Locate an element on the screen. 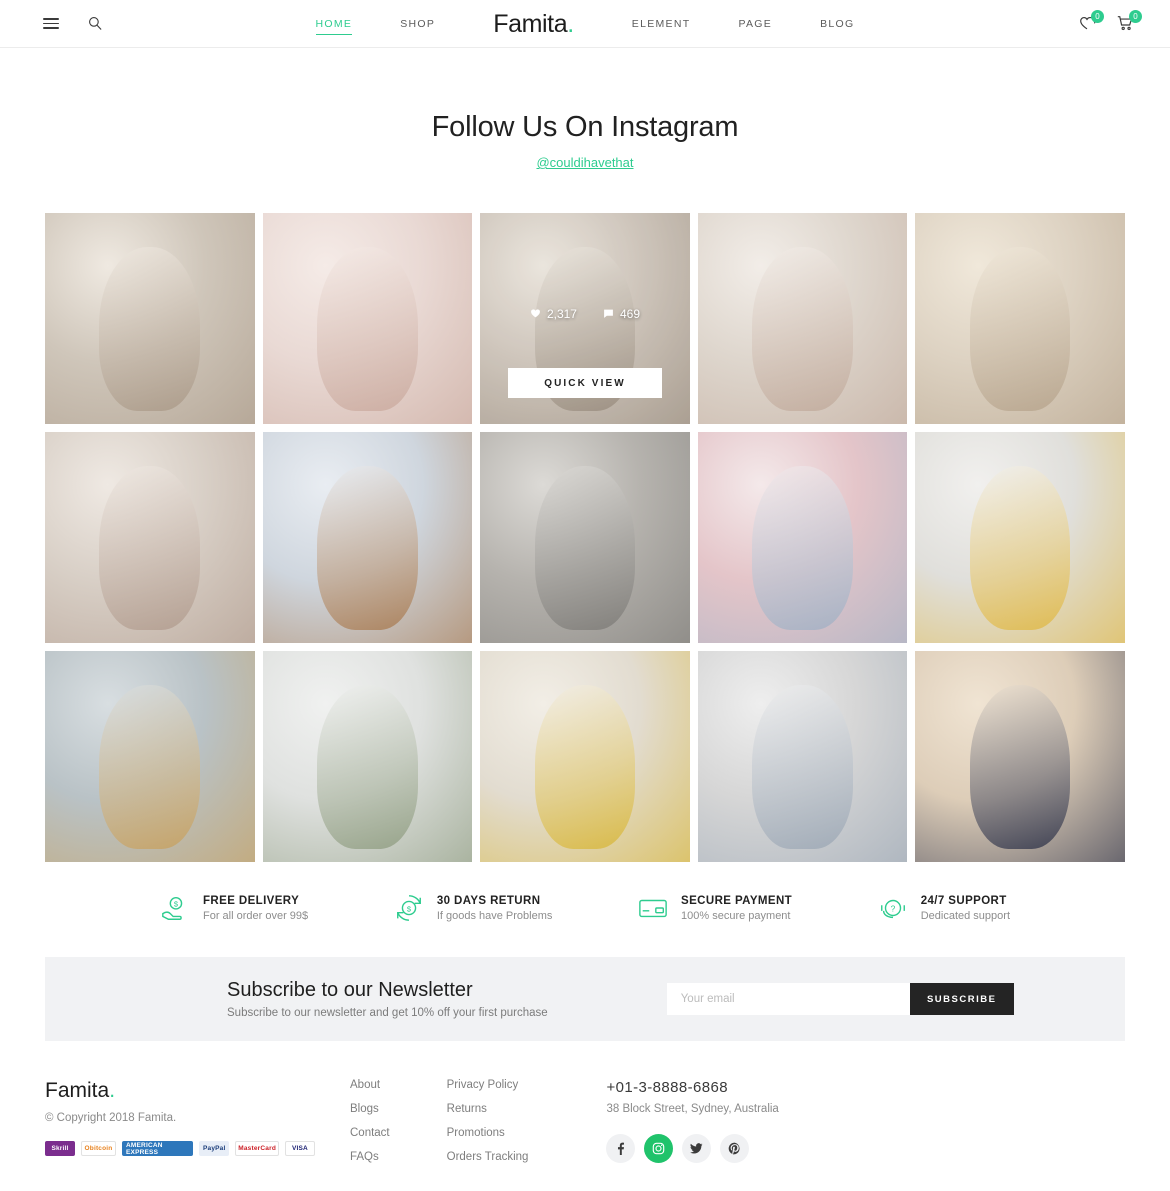 The image size is (1170, 1191). cart-button: 0 is located at coordinates (1129, 22).